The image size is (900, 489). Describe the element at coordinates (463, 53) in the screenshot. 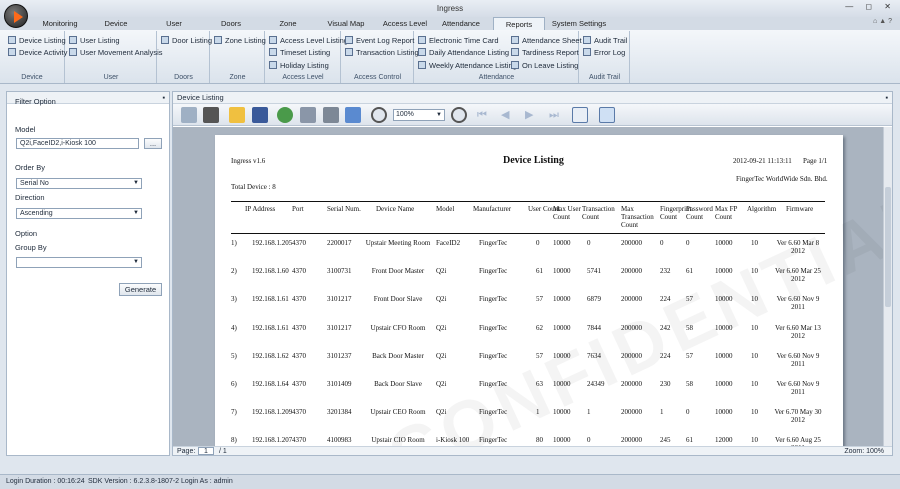

I see `ribbon-button-daily-attendance-listing: Daily Attendance Listing` at that location.